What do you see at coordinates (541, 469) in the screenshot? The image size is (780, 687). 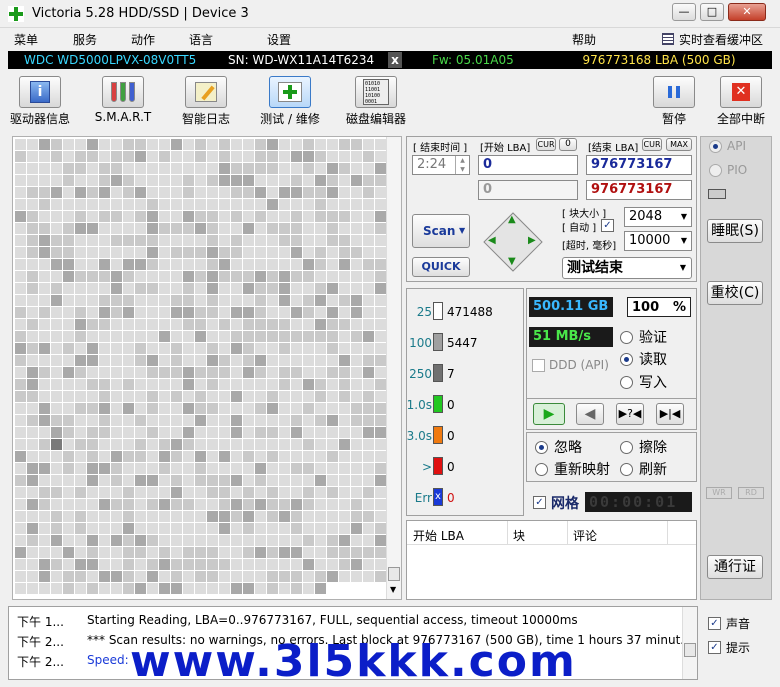 I see `remap-radio` at bounding box center [541, 469].